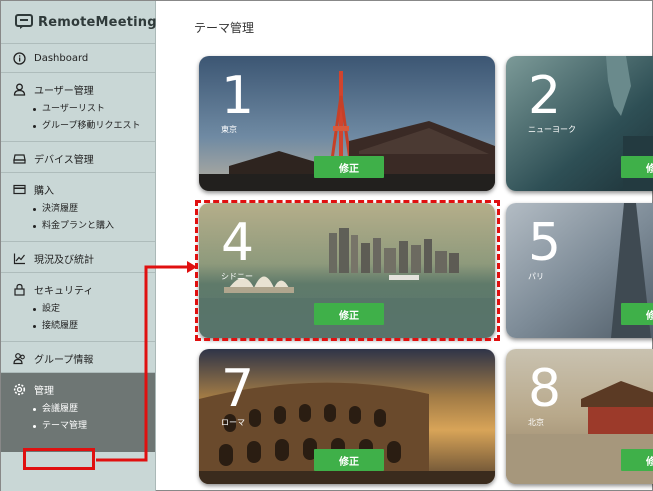  I want to click on theme-city: ニューヨーク, so click(552, 129).